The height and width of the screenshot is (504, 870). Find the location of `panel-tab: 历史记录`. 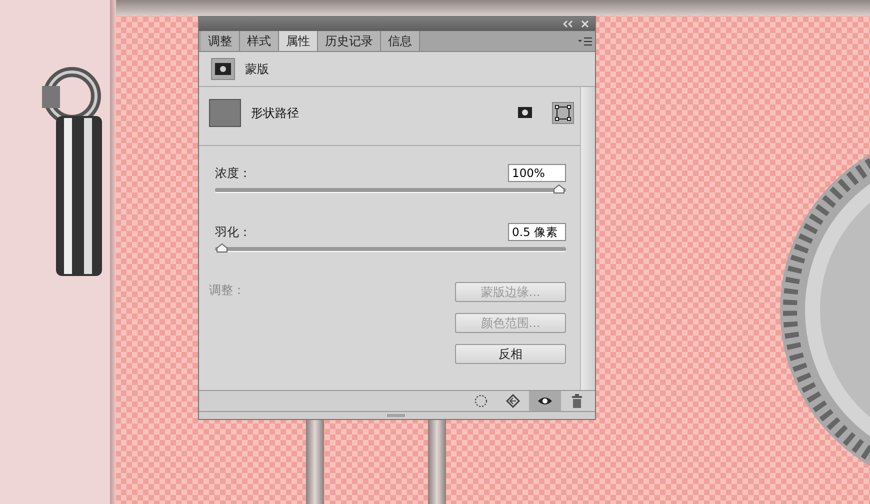

panel-tab: 历史记录 is located at coordinates (349, 41).